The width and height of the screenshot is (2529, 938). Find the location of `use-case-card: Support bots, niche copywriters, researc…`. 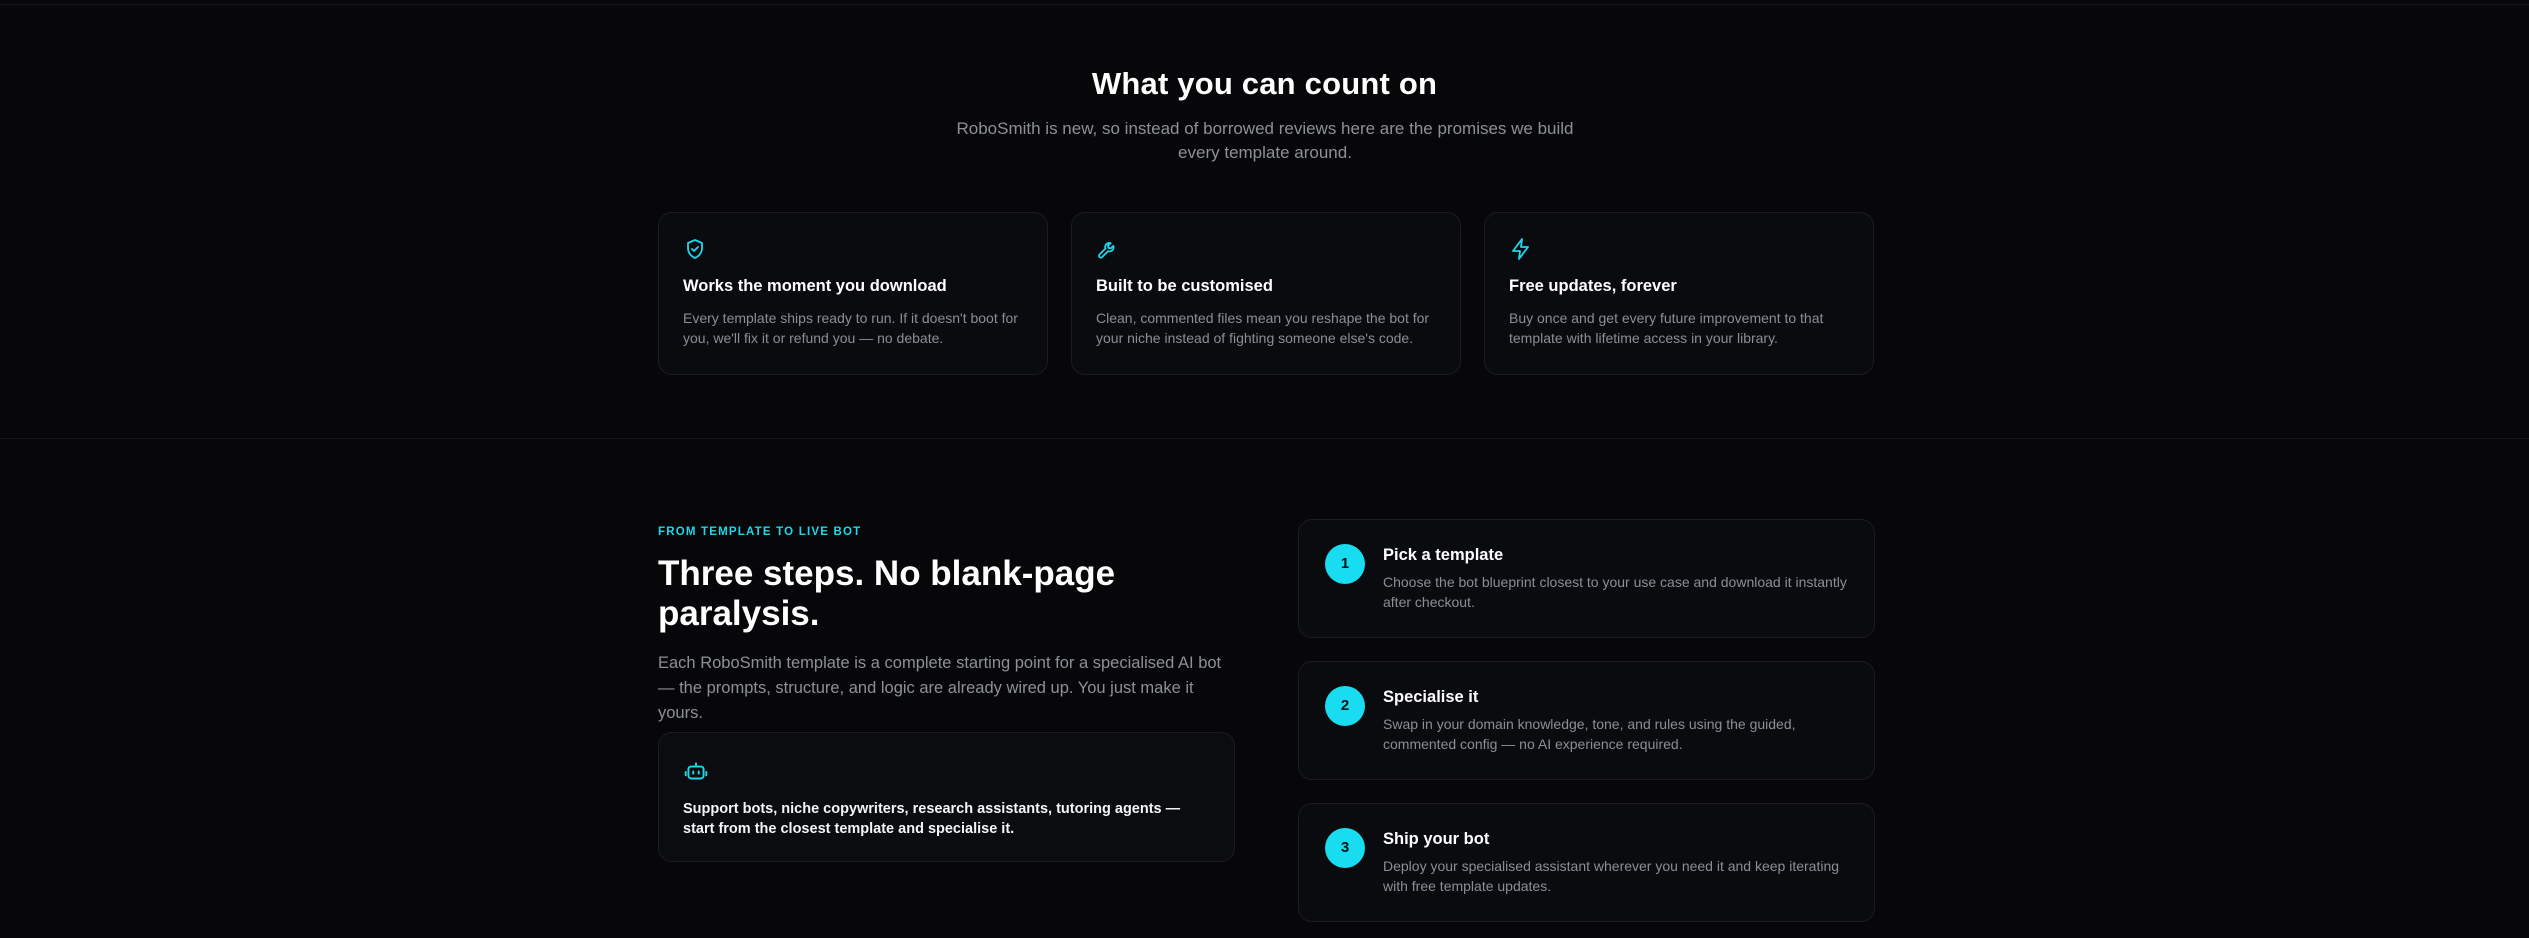

use-case-card: Support bots, niche copywriters, researc… is located at coordinates (946, 797).